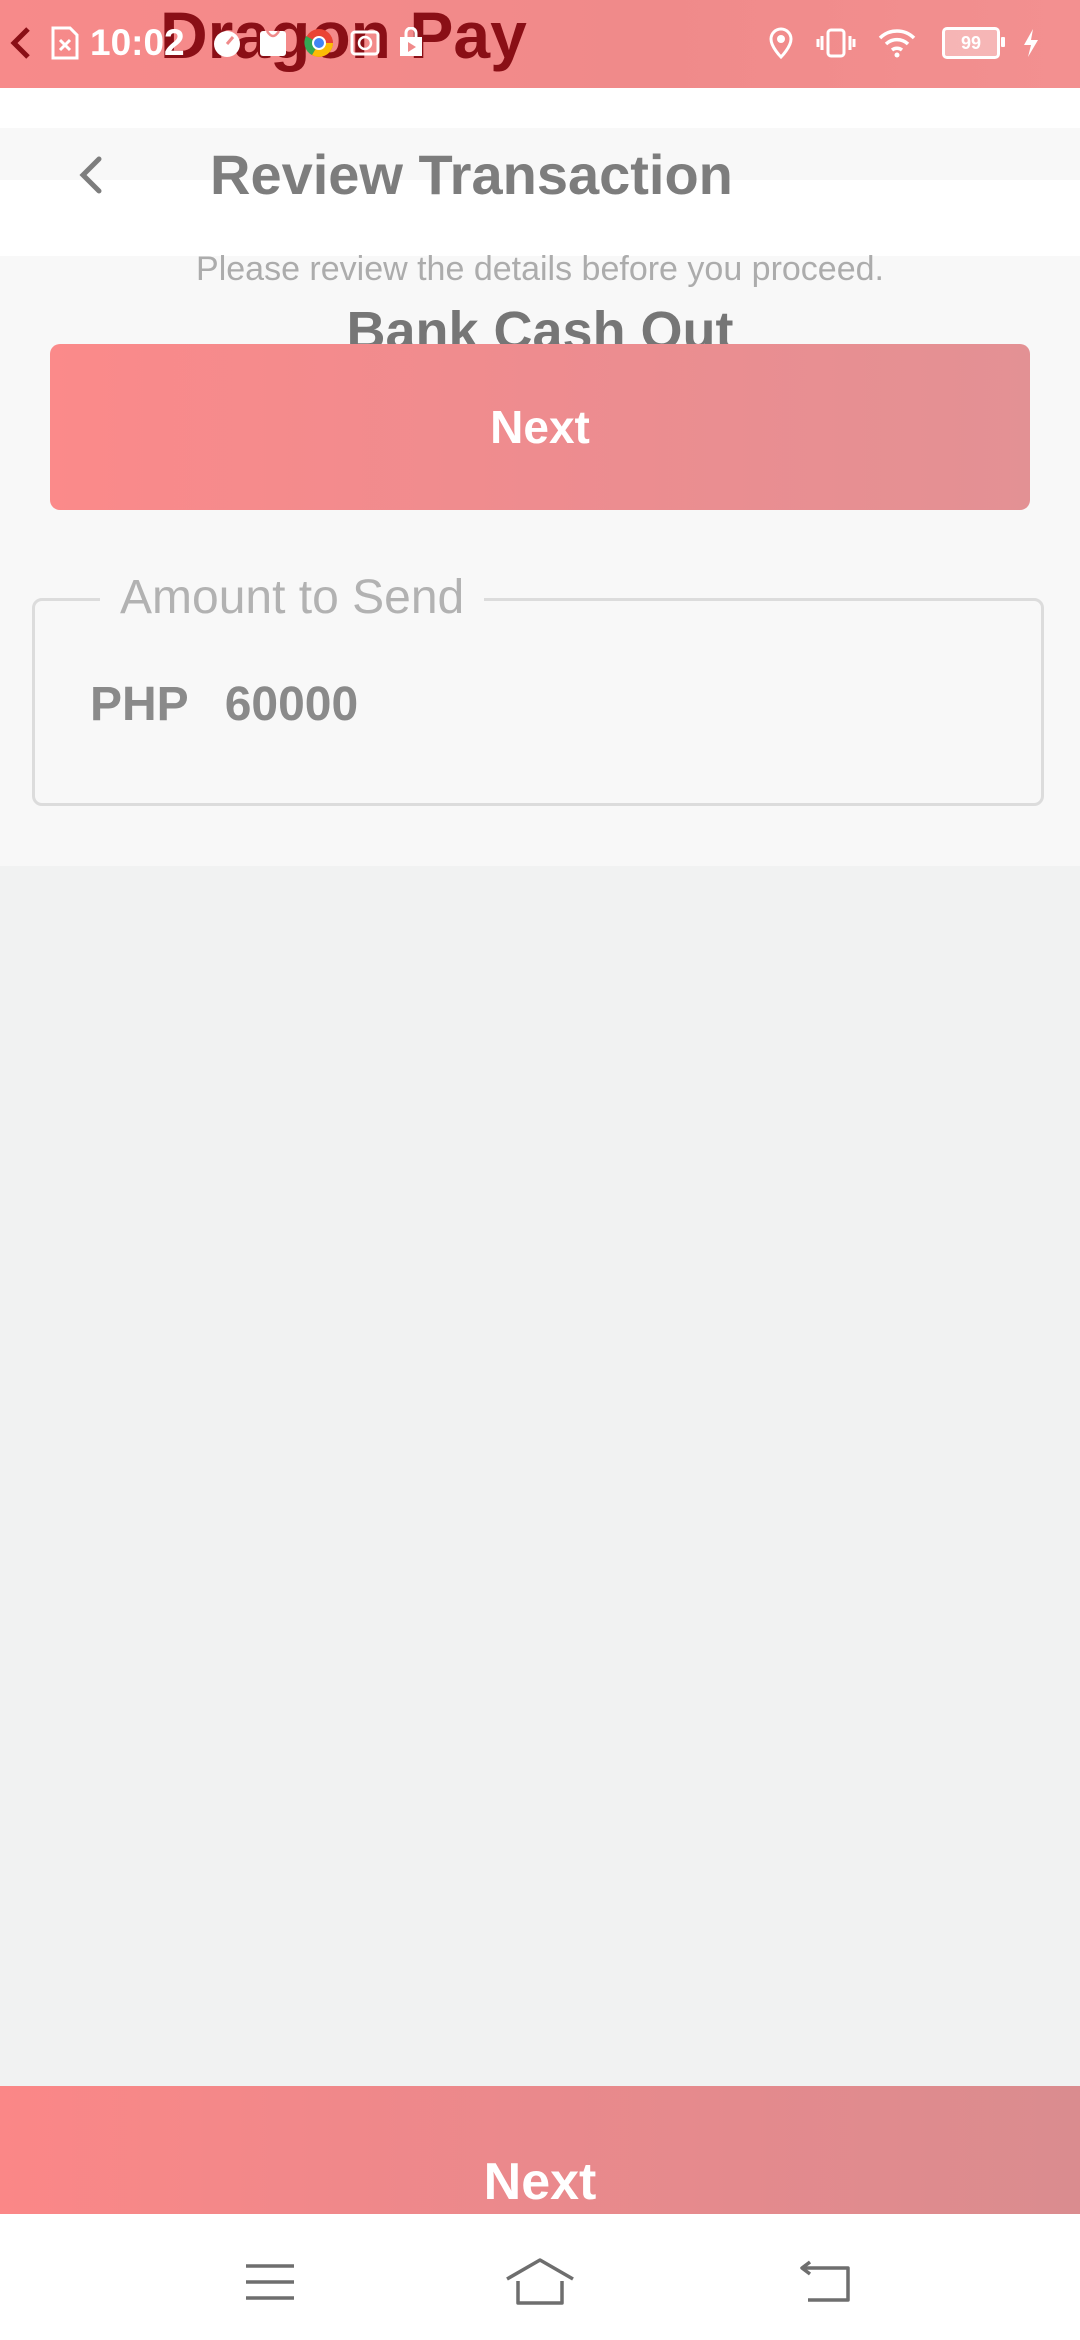  What do you see at coordinates (897, 43) in the screenshot?
I see `wifi-icon` at bounding box center [897, 43].